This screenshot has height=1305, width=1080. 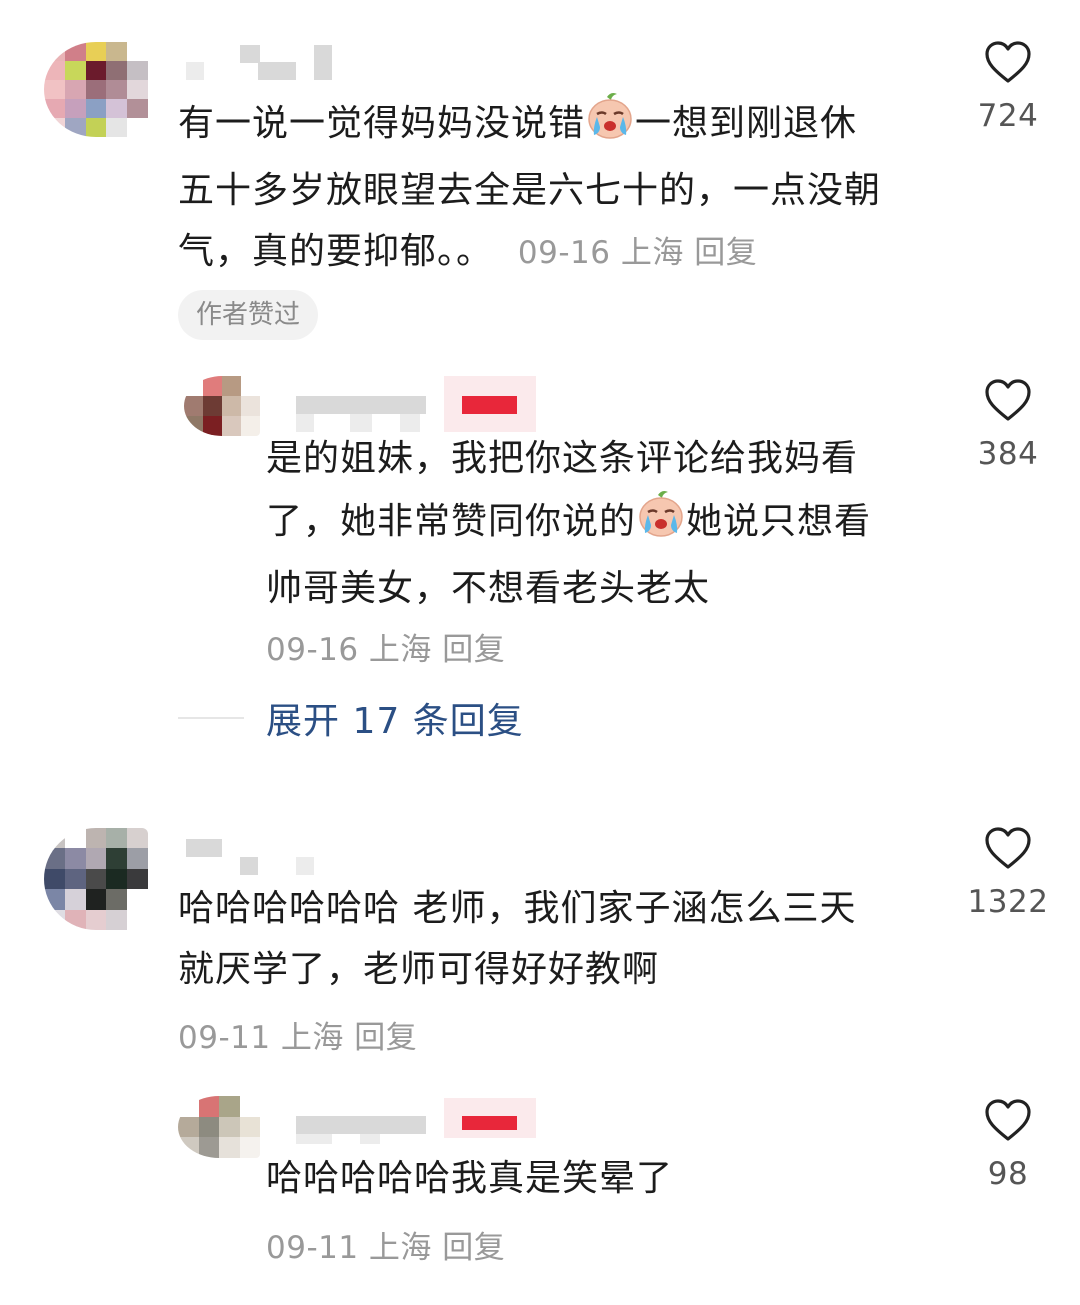 What do you see at coordinates (1008, 1174) in the screenshot?
I see `like-count: 98` at bounding box center [1008, 1174].